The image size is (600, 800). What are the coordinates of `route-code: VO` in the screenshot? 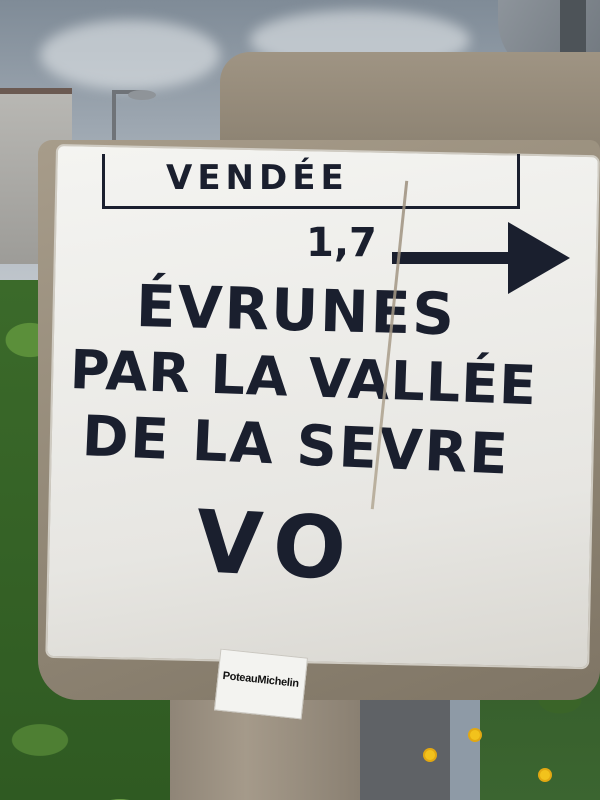 It's located at (277, 546).